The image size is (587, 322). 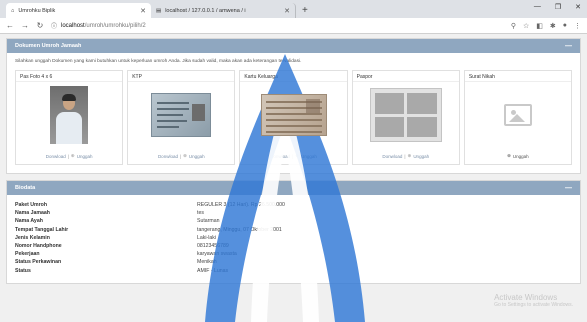 I want to click on close-window-icon: ✕, so click(x=578, y=7).